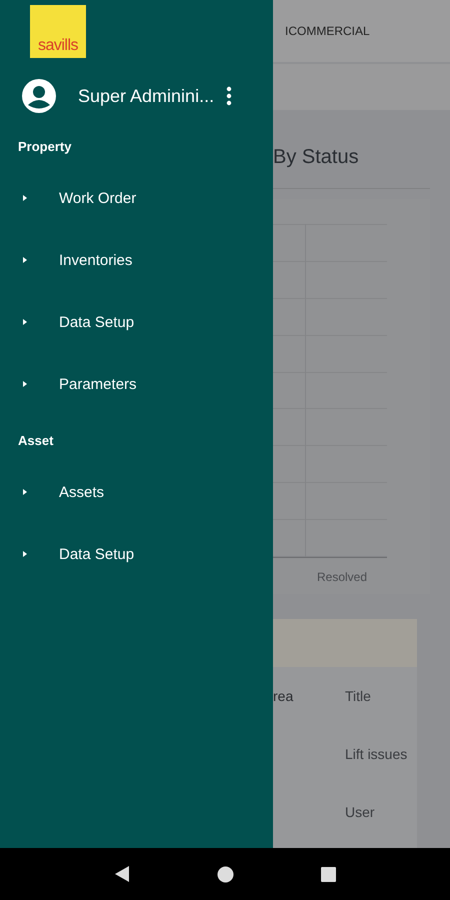  Describe the element at coordinates (97, 198) in the screenshot. I see `menu-item: Work Order` at that location.